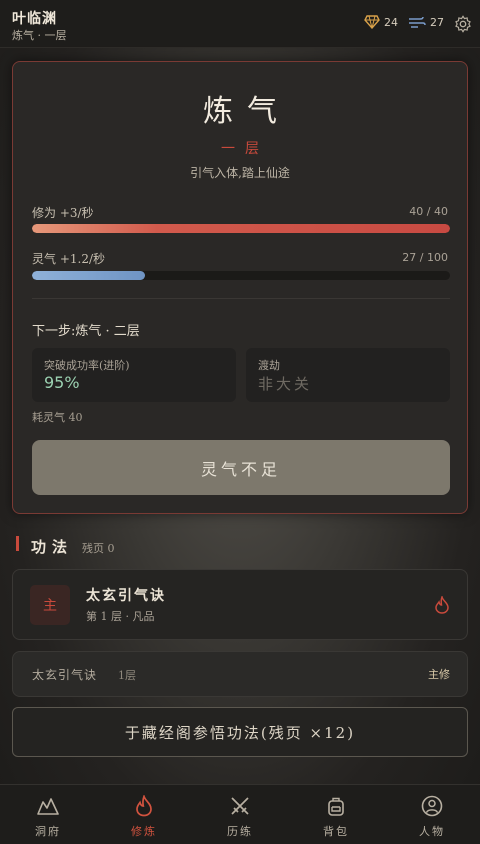 The image size is (480, 844). Describe the element at coordinates (126, 596) in the screenshot. I see `main-technique-name: 太玄引气诀` at that location.